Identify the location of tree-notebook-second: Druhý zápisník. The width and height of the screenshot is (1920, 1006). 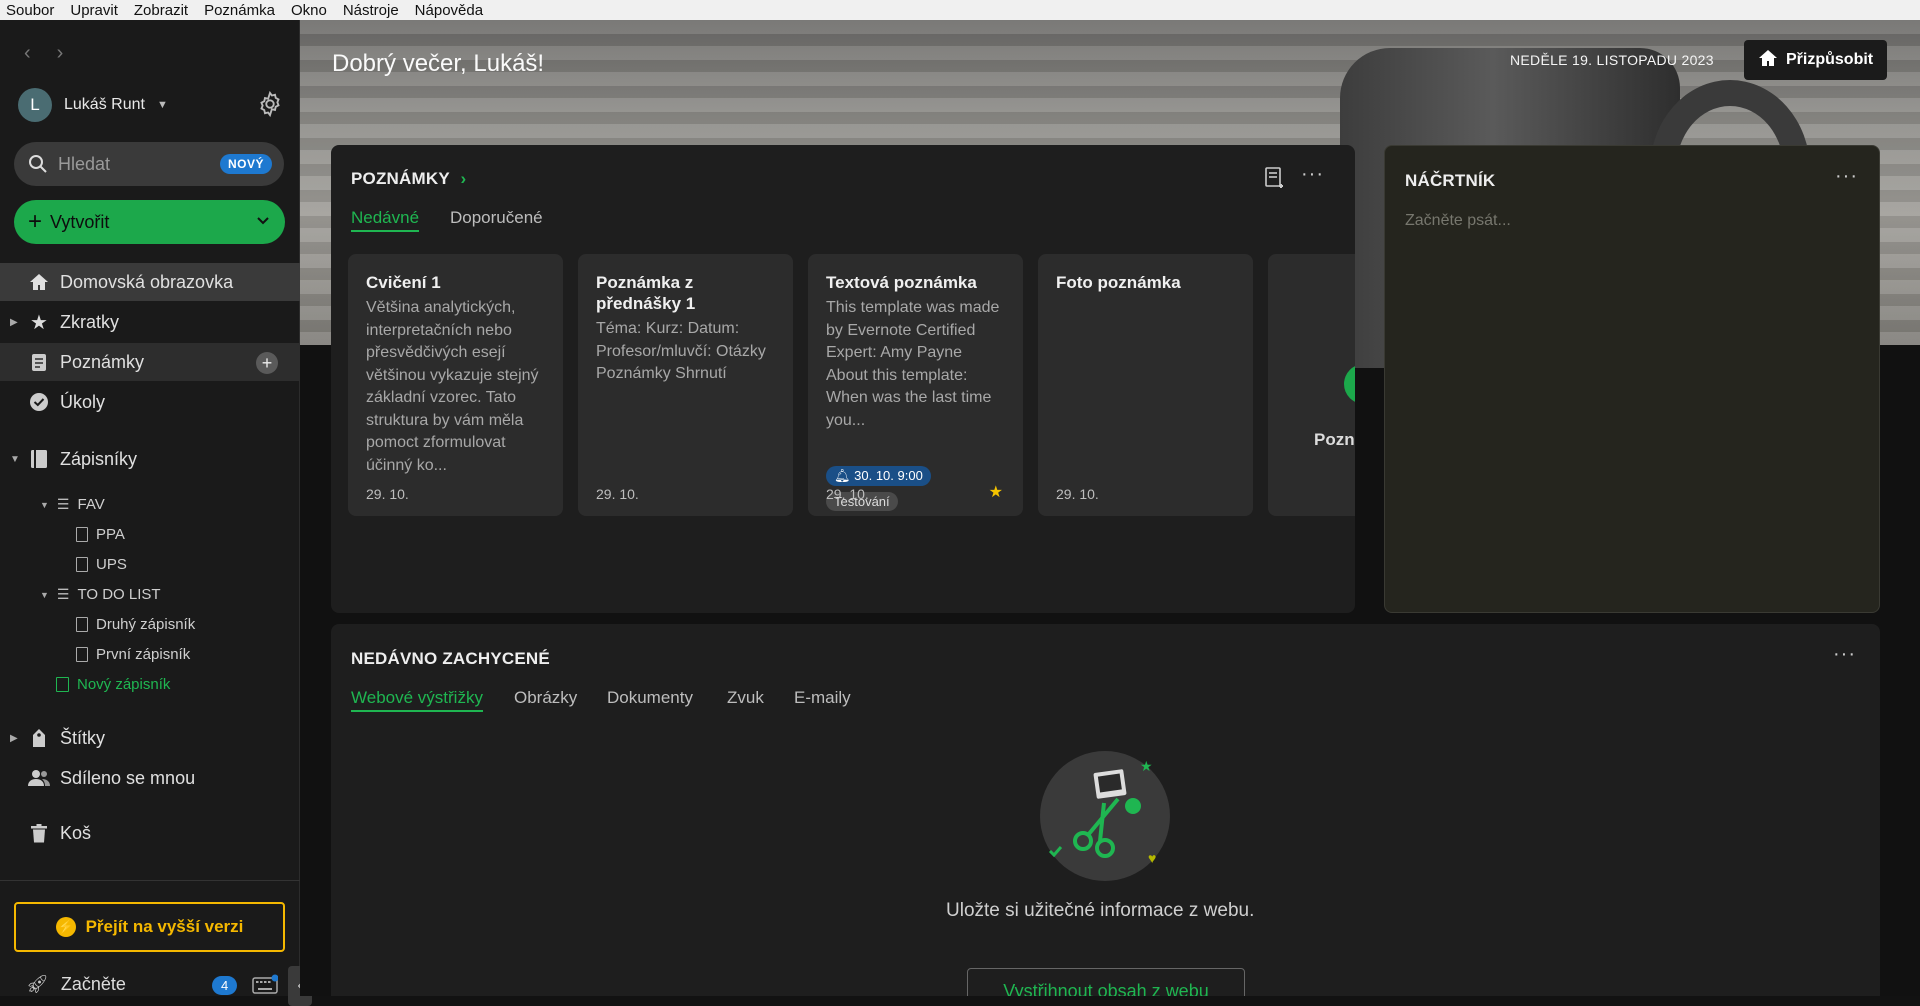
(135, 624).